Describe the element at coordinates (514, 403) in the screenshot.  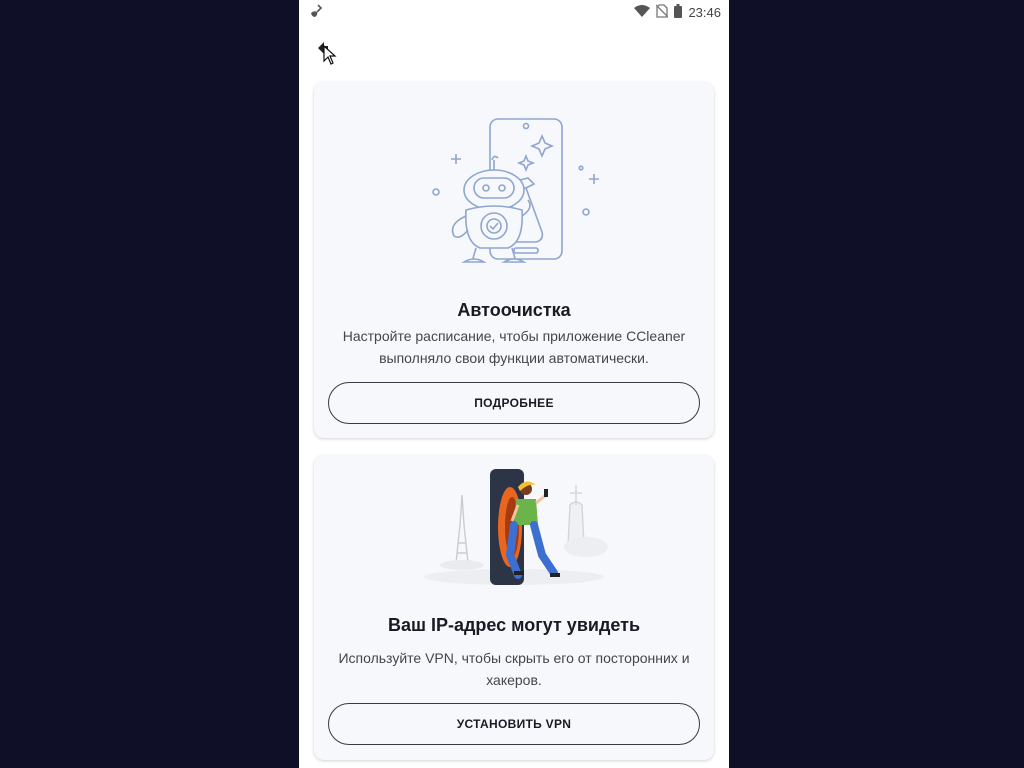
I see `learn-more-button: ПОДРОБНЕЕ` at that location.